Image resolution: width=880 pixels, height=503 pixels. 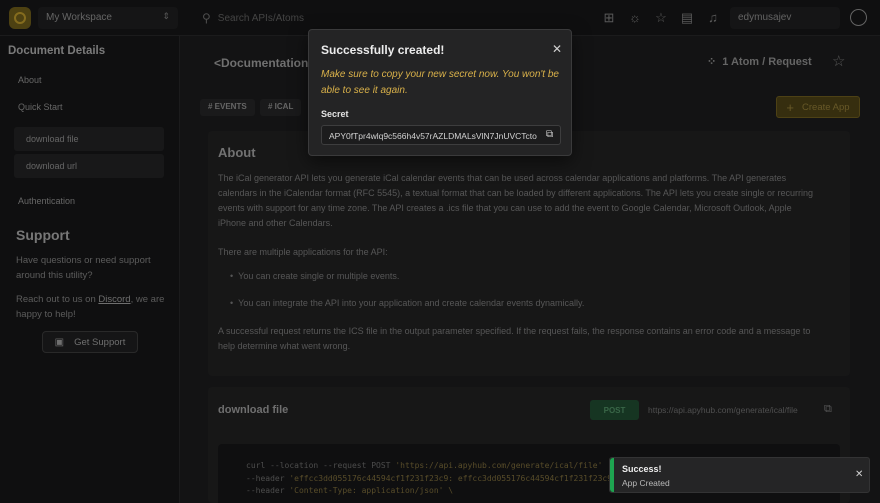 I want to click on modal-title: Successfully created!, so click(x=383, y=50).